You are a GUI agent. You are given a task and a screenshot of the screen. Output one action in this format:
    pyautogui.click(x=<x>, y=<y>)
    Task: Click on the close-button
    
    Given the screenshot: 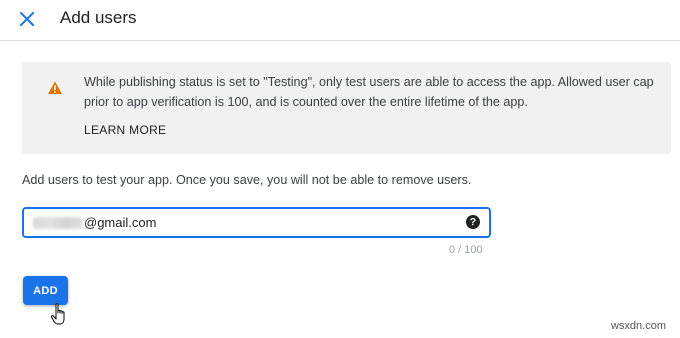 What is the action you would take?
    pyautogui.click(x=27, y=19)
    